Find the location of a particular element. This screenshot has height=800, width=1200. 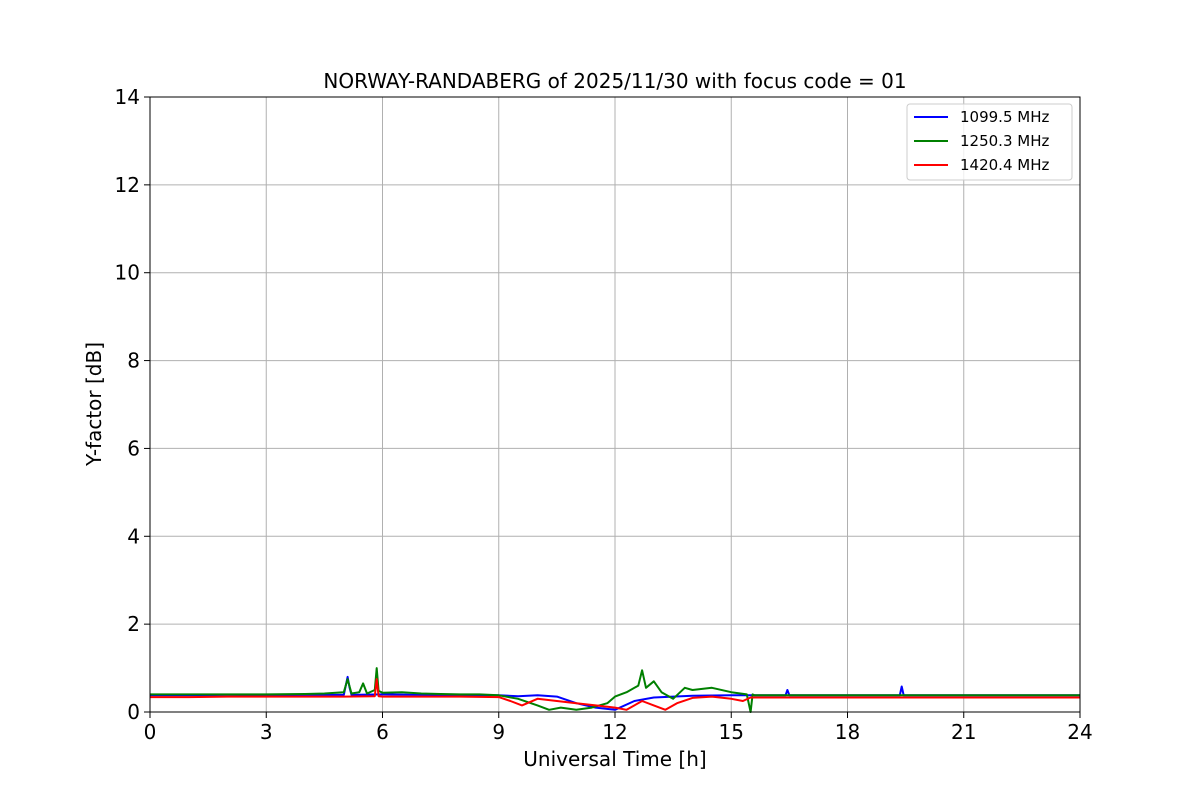

legend-label: 1420.4 MHz is located at coordinates (1004, 165).